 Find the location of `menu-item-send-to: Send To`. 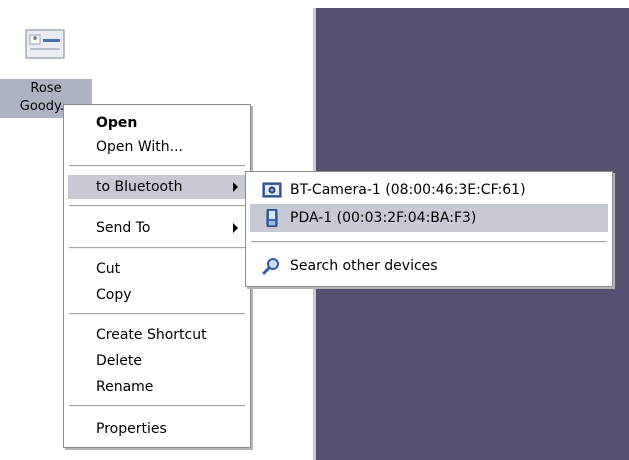

menu-item-send-to: Send To is located at coordinates (157, 228).